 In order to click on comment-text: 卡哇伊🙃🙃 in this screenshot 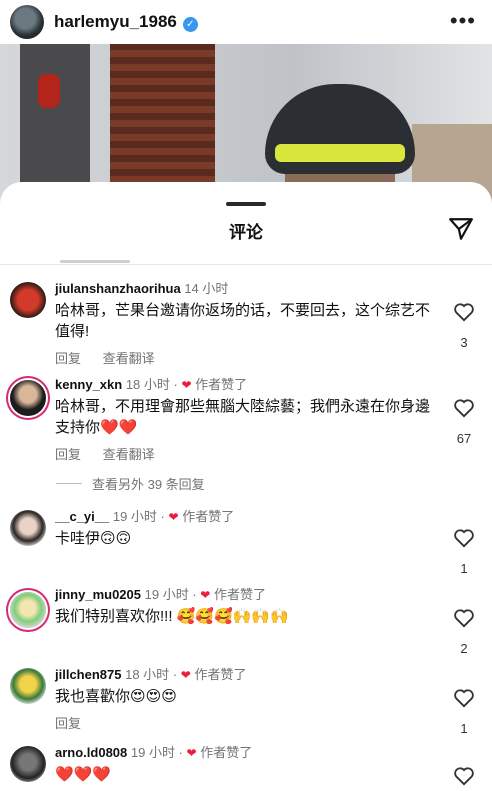, I will do `click(93, 538)`.